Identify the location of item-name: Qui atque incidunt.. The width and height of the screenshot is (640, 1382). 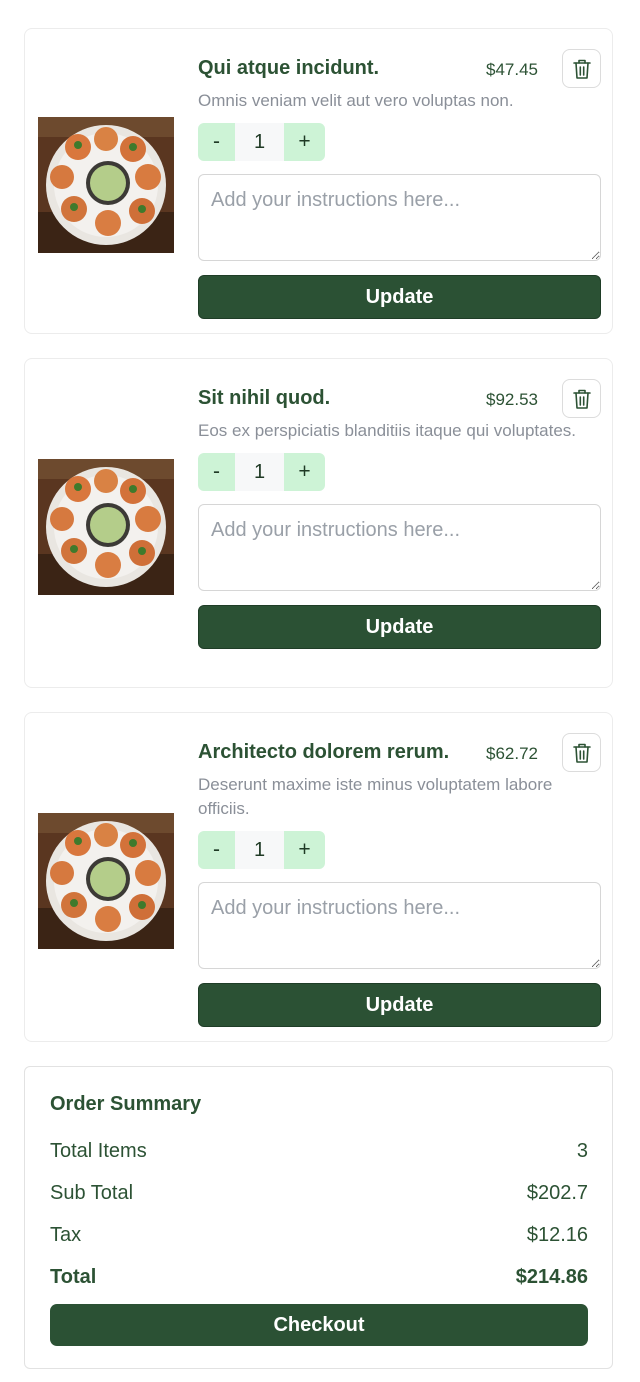
(289, 68).